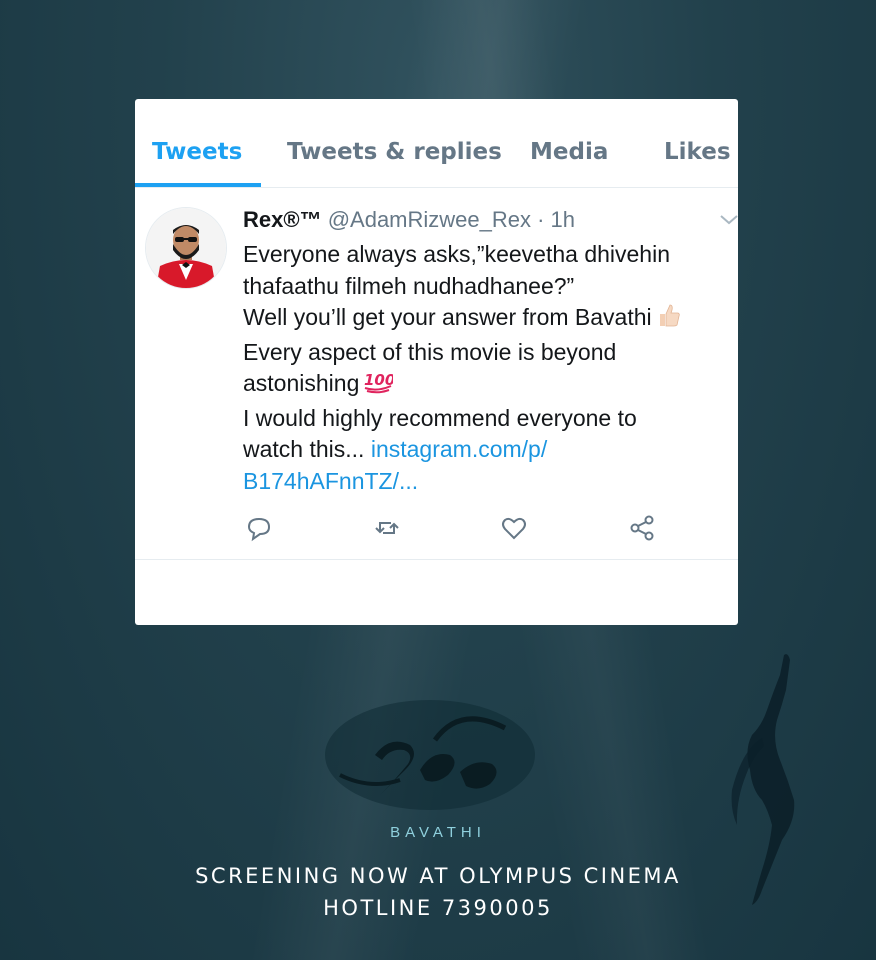 The image size is (876, 960). Describe the element at coordinates (259, 528) in the screenshot. I see `reply-icon` at that location.